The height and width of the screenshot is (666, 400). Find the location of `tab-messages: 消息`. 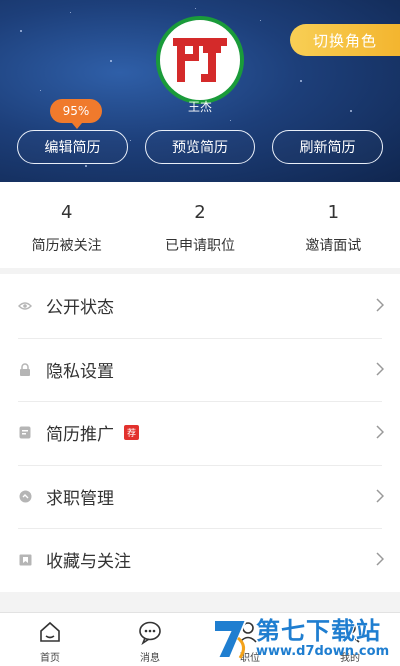

tab-messages: 消息 is located at coordinates (150, 639).